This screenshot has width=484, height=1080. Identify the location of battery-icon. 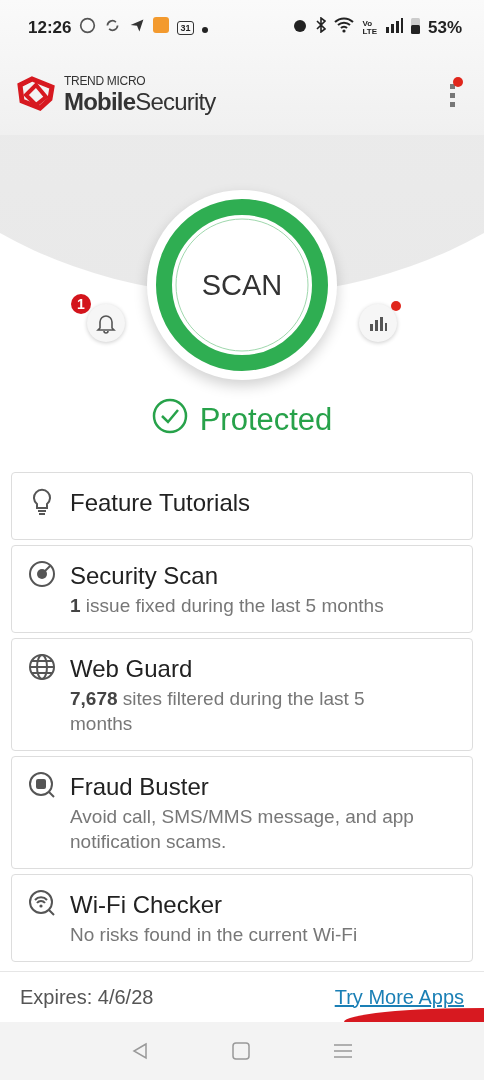
(415, 25).